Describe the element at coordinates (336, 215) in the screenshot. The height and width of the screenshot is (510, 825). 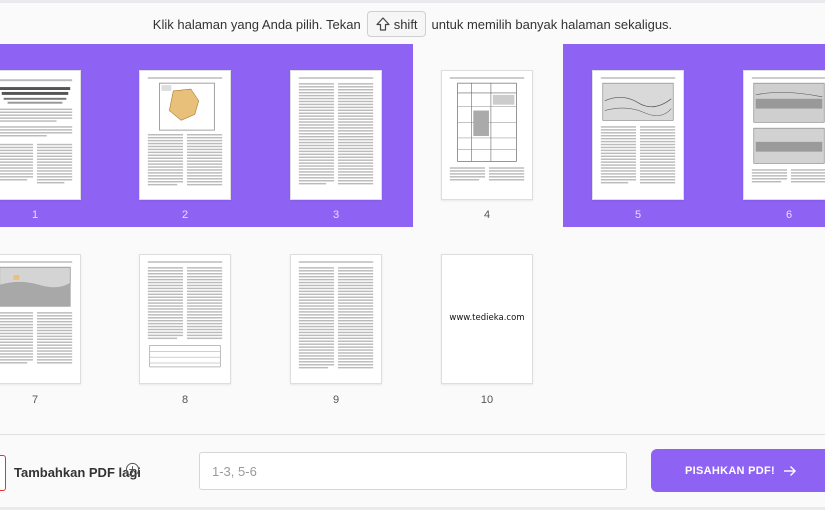
I see `page-number-label: 3` at that location.